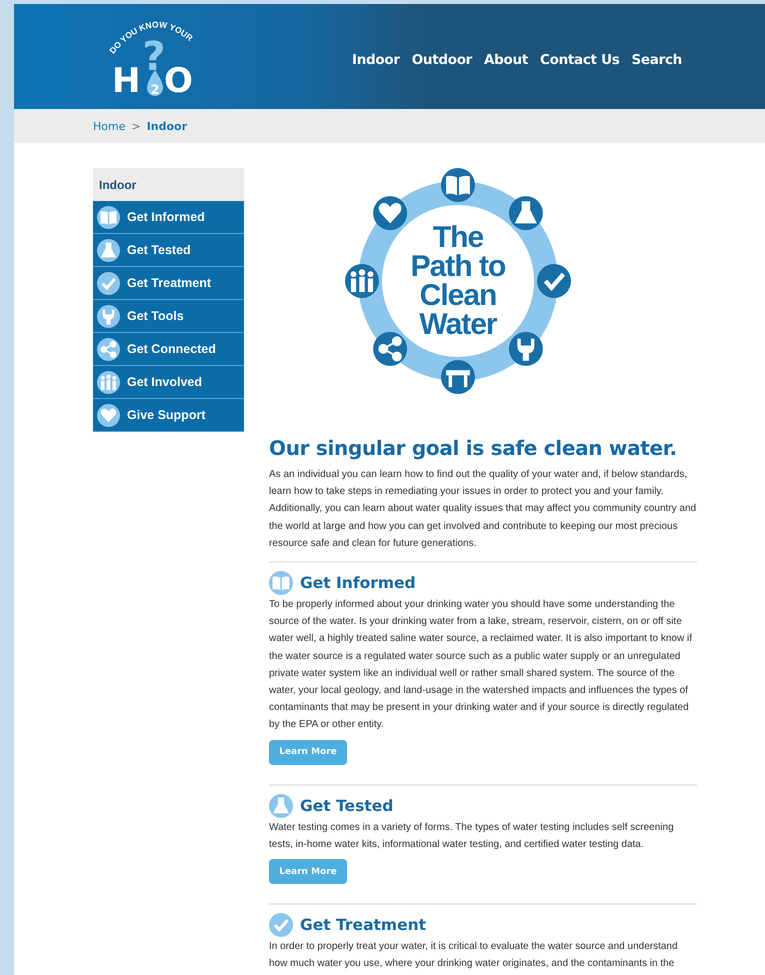  What do you see at coordinates (168, 349) in the screenshot?
I see `sidebar-item: Get Connected` at bounding box center [168, 349].